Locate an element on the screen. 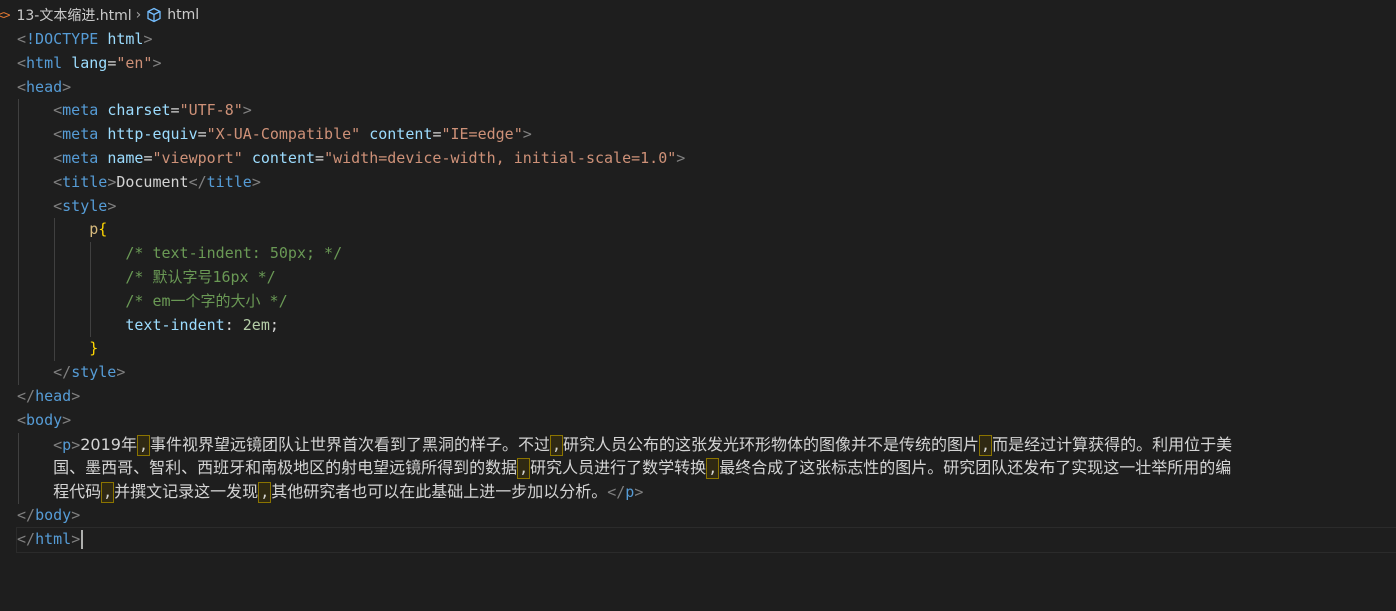  code-line: /* em一个字的大小 */ is located at coordinates (706, 301).